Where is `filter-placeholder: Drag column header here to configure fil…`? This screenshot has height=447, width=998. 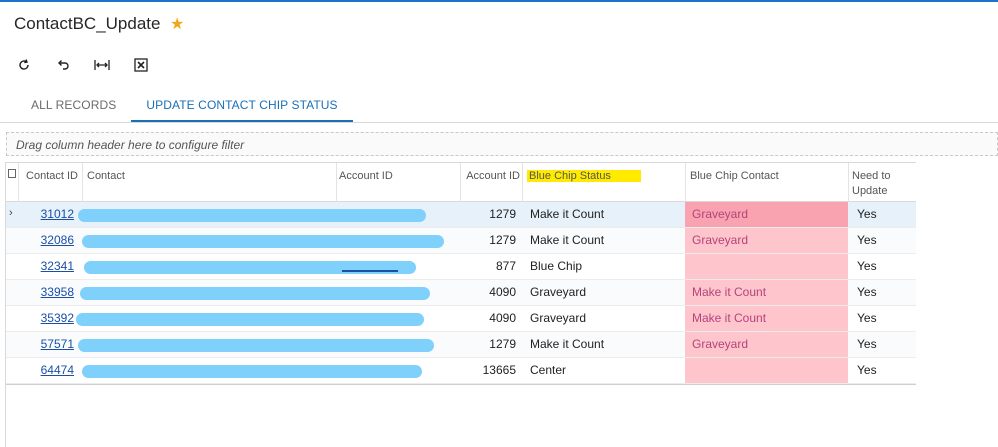
filter-placeholder: Drag column header here to configure fil… is located at coordinates (130, 145).